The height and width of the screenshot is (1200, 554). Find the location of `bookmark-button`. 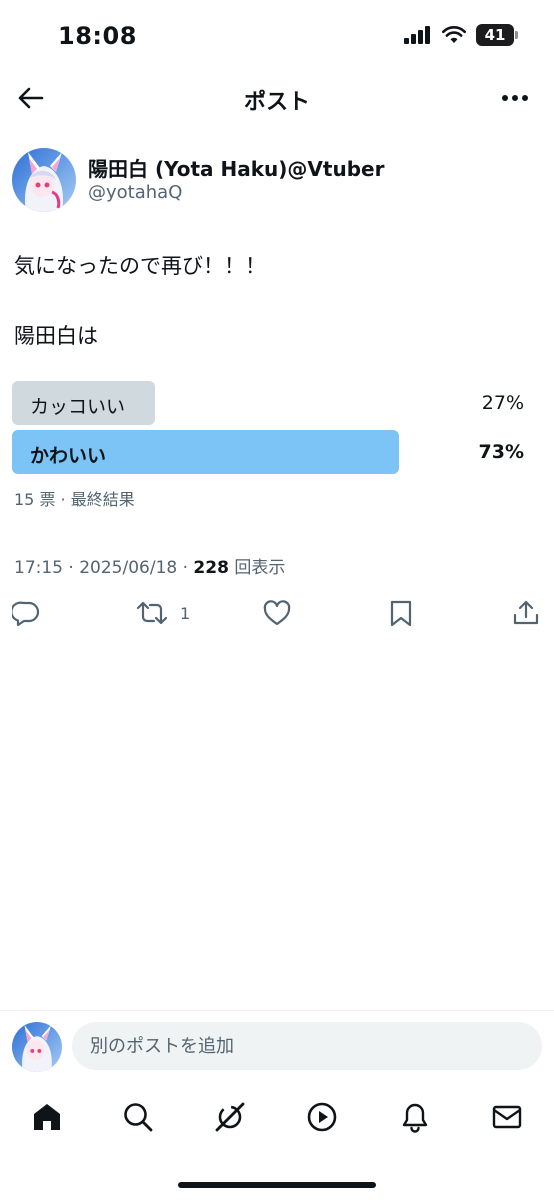

bookmark-button is located at coordinates (401, 613).